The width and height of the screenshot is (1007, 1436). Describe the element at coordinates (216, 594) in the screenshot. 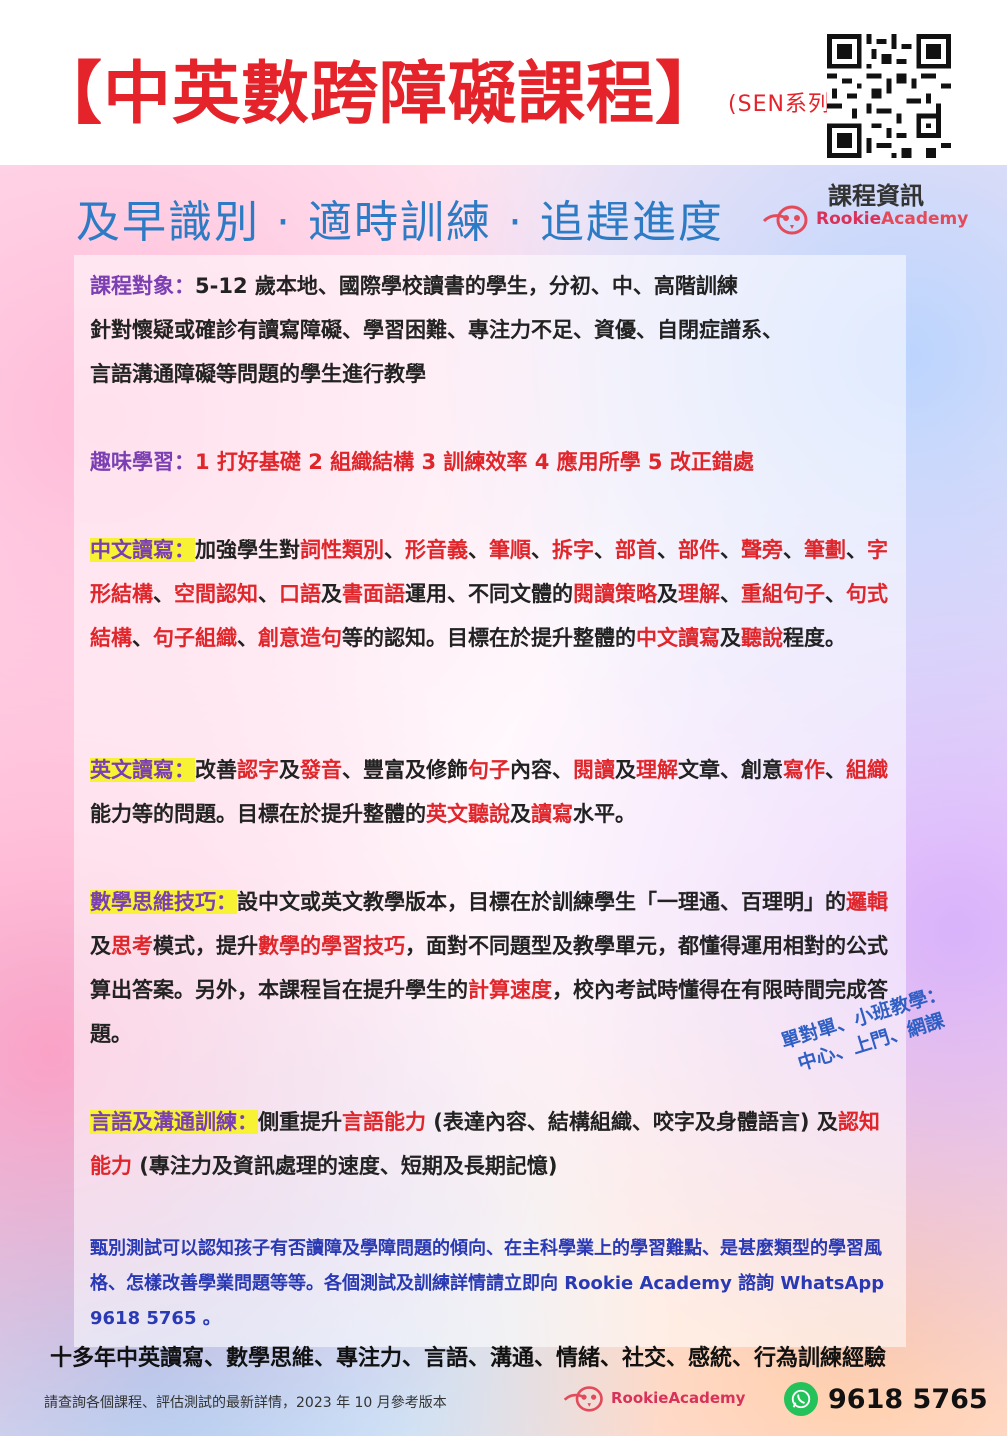

I see `text-segment: 空間認知` at that location.